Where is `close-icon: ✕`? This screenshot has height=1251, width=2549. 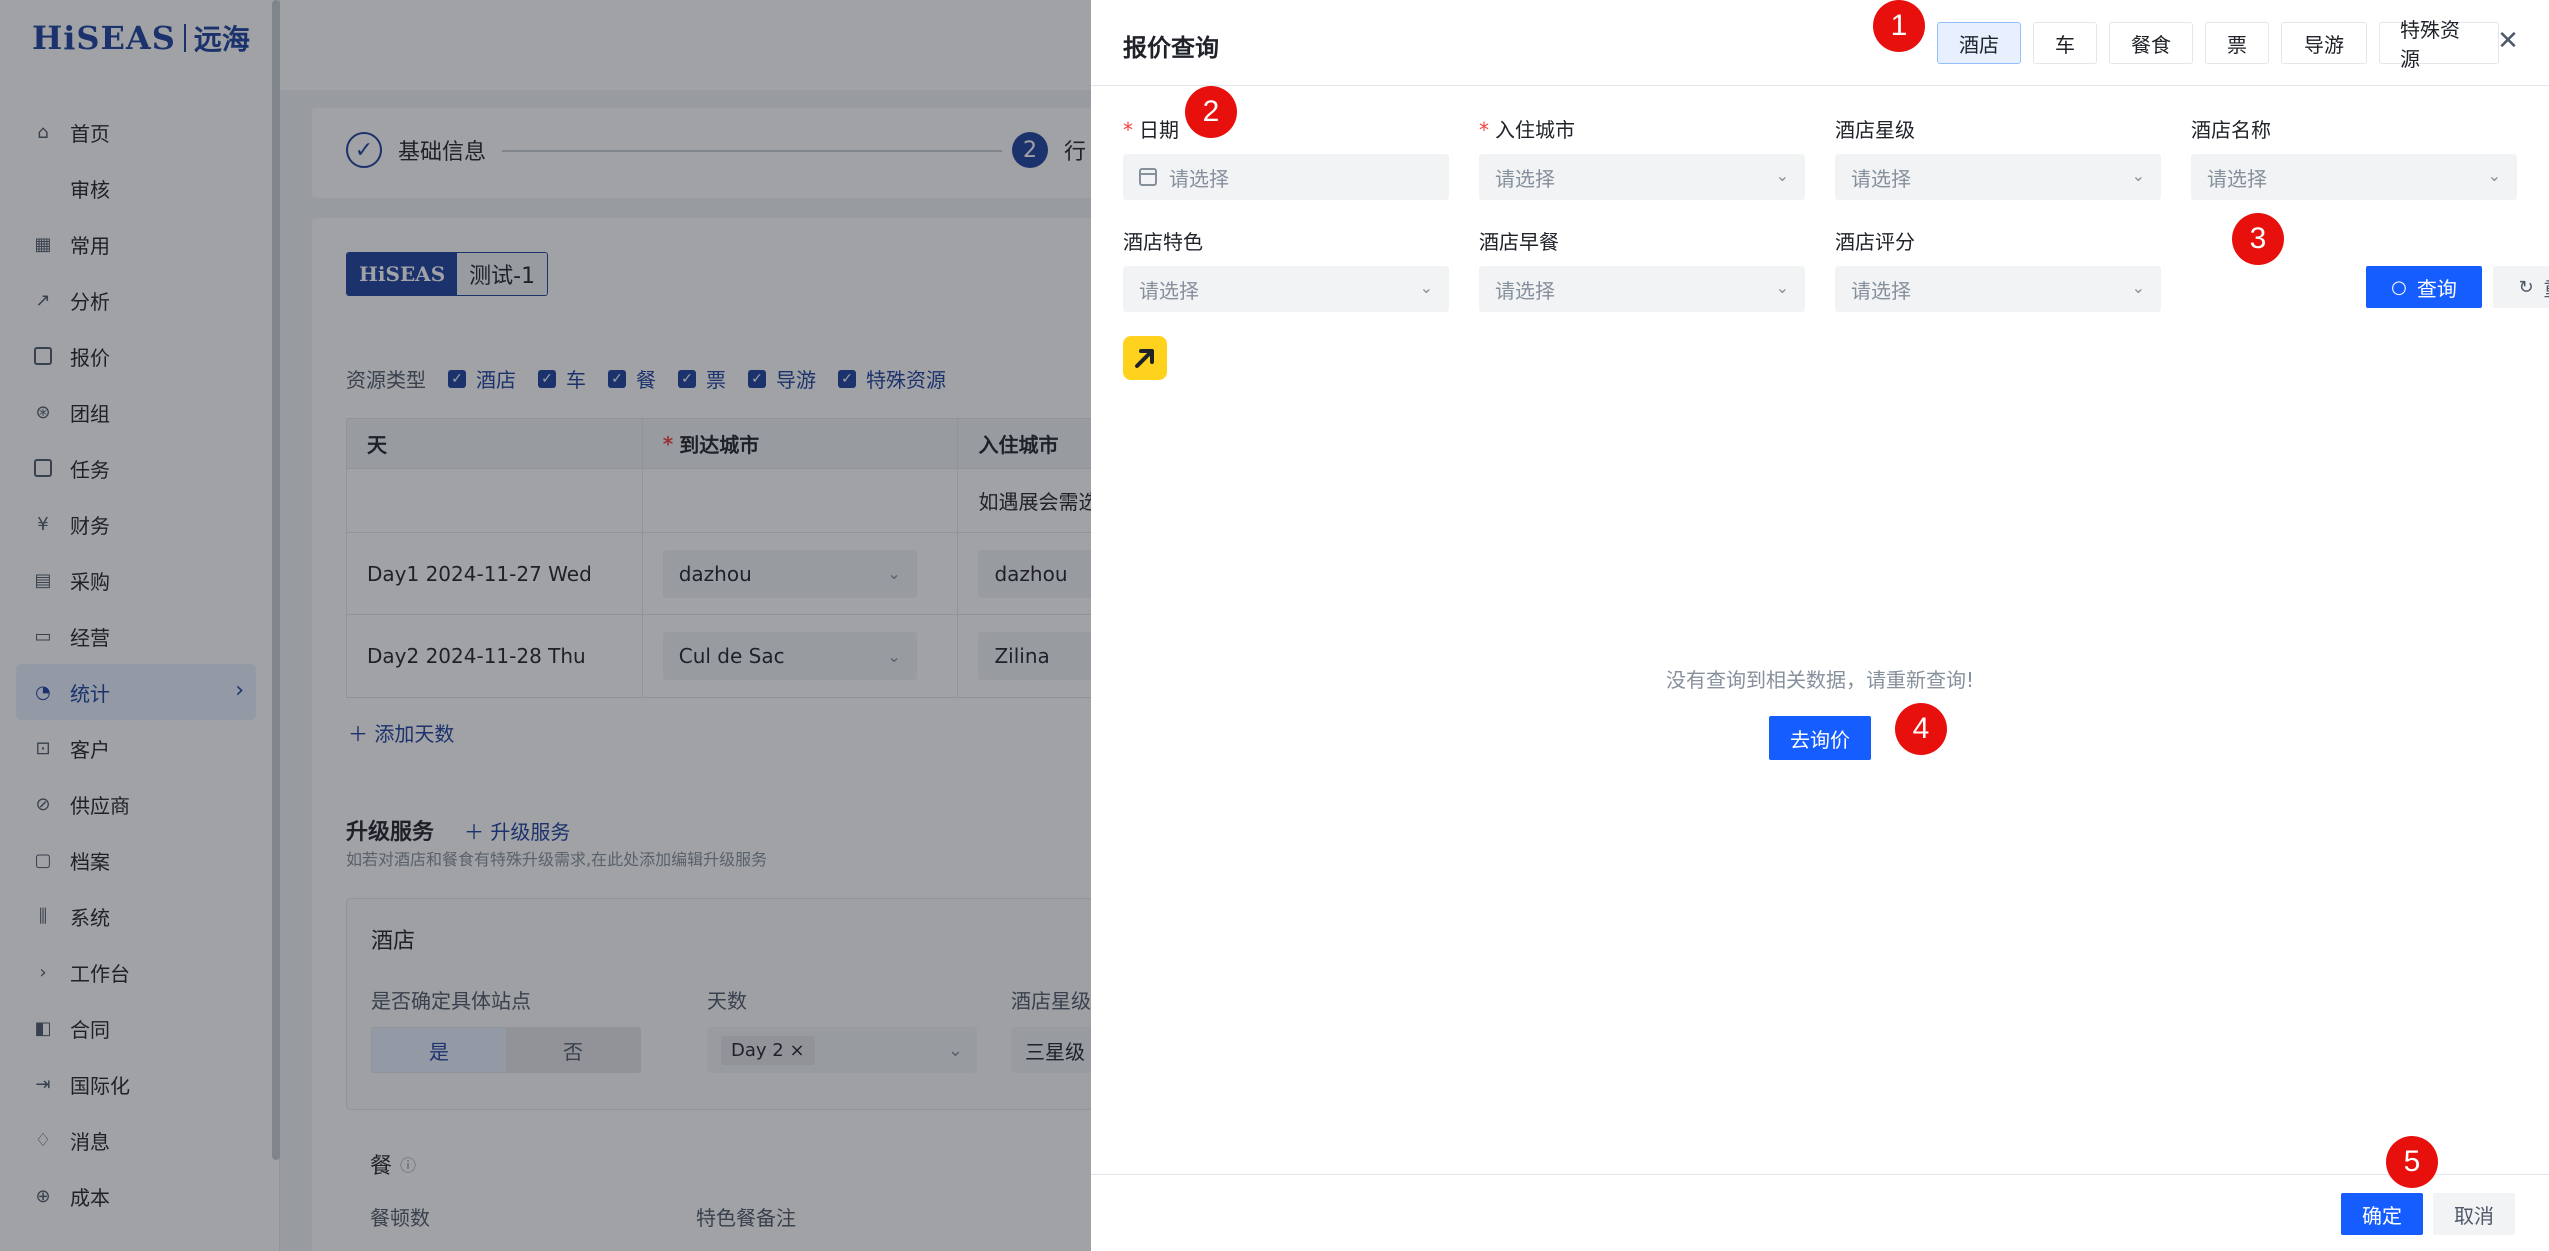 close-icon: ✕ is located at coordinates (2508, 41).